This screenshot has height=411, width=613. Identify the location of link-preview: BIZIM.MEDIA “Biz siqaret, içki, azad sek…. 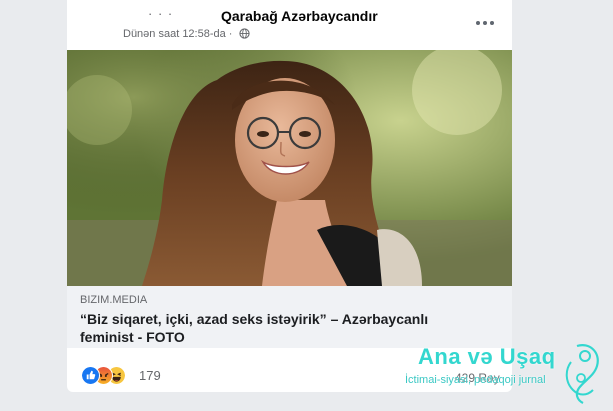
(289, 317).